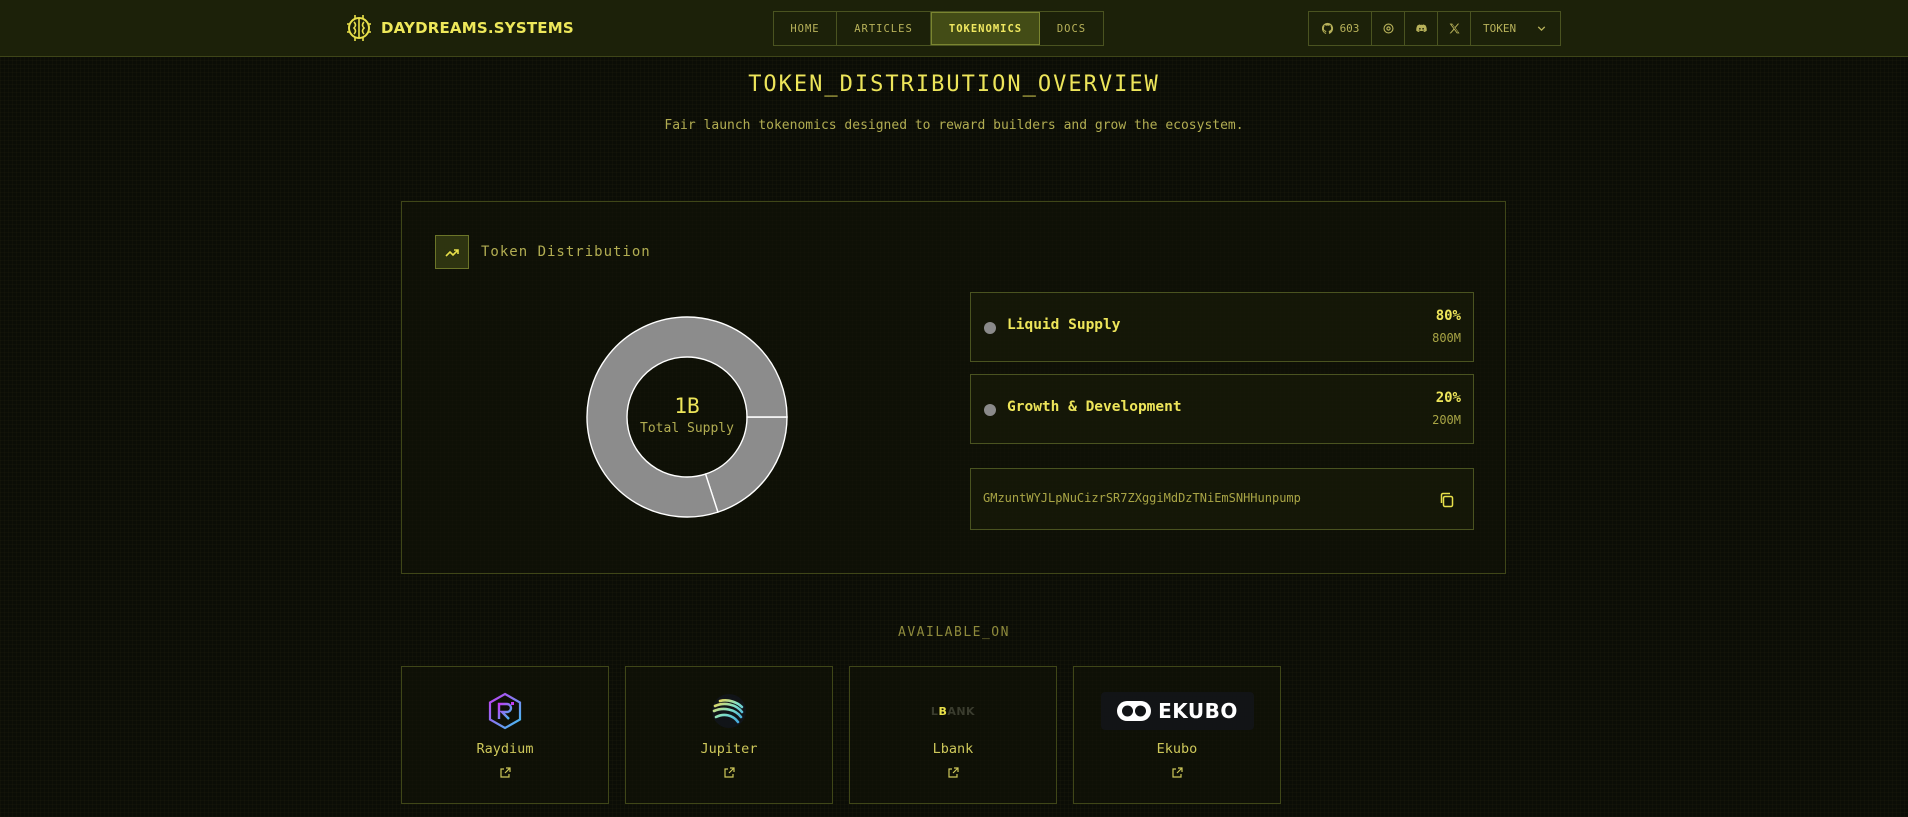 The height and width of the screenshot is (817, 1908). I want to click on exchange-card-raydium: Raydium, so click(505, 735).